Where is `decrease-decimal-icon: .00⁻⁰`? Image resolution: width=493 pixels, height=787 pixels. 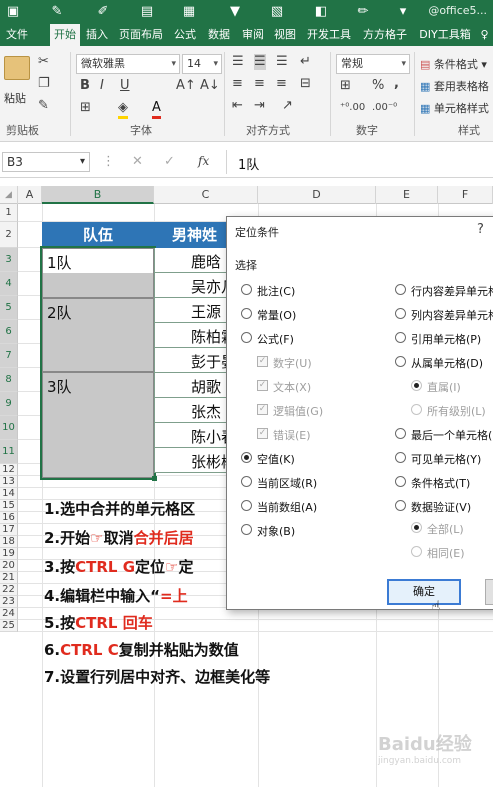
decrease-decimal-icon: .00⁻⁰ is located at coordinates (384, 108).